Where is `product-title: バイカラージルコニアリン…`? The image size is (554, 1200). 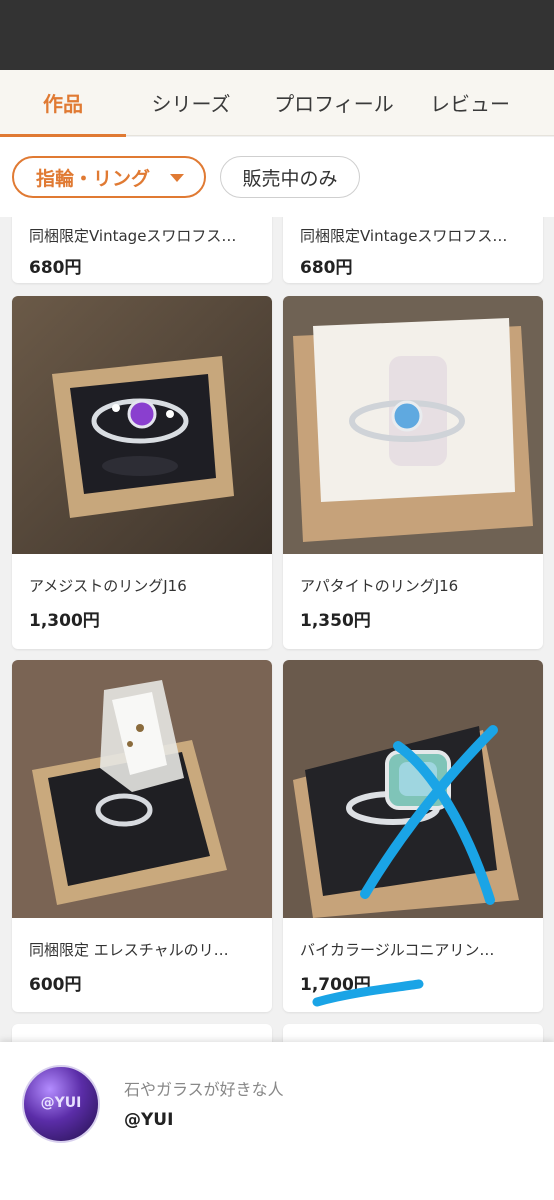
product-title: バイカラージルコニアリン… is located at coordinates (397, 950).